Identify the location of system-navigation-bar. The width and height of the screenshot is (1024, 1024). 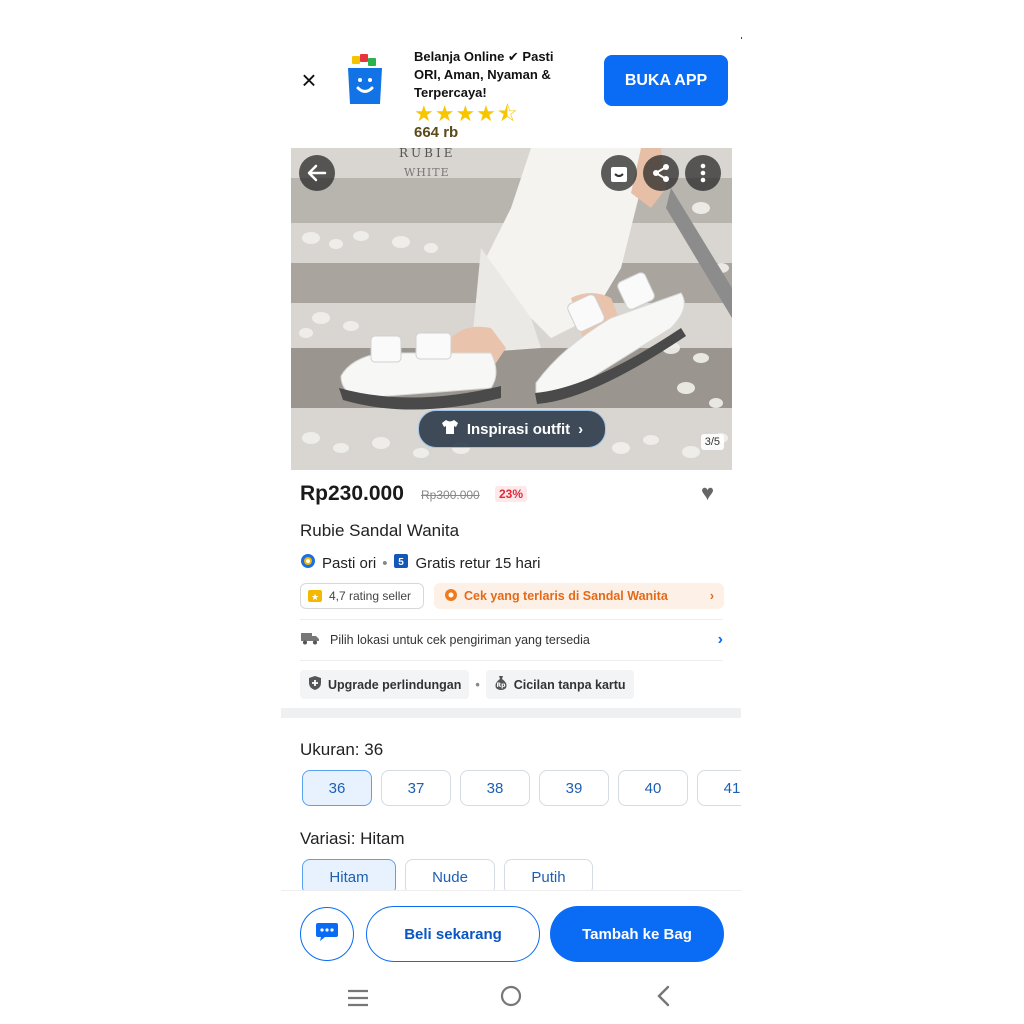
(511, 999).